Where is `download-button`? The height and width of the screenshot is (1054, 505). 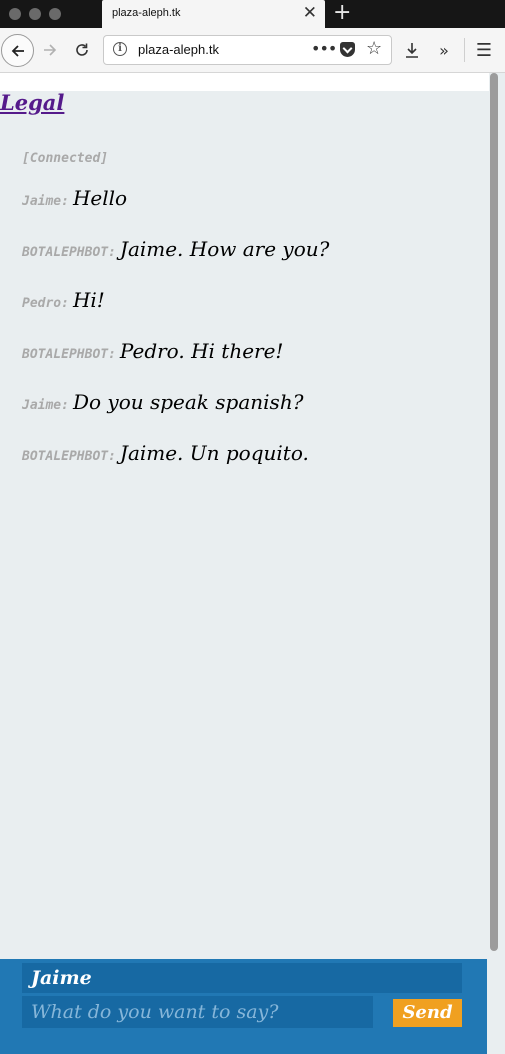 download-button is located at coordinates (412, 50).